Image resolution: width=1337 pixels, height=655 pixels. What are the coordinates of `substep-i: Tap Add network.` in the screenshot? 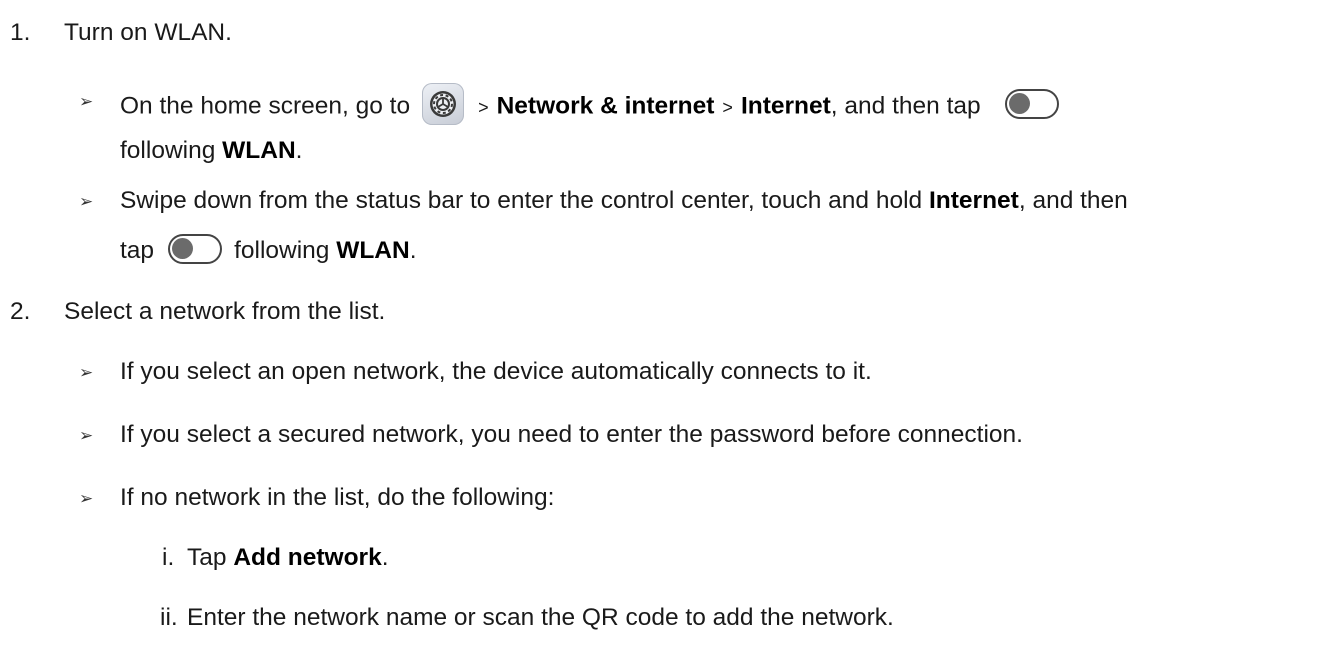 It's located at (288, 558).